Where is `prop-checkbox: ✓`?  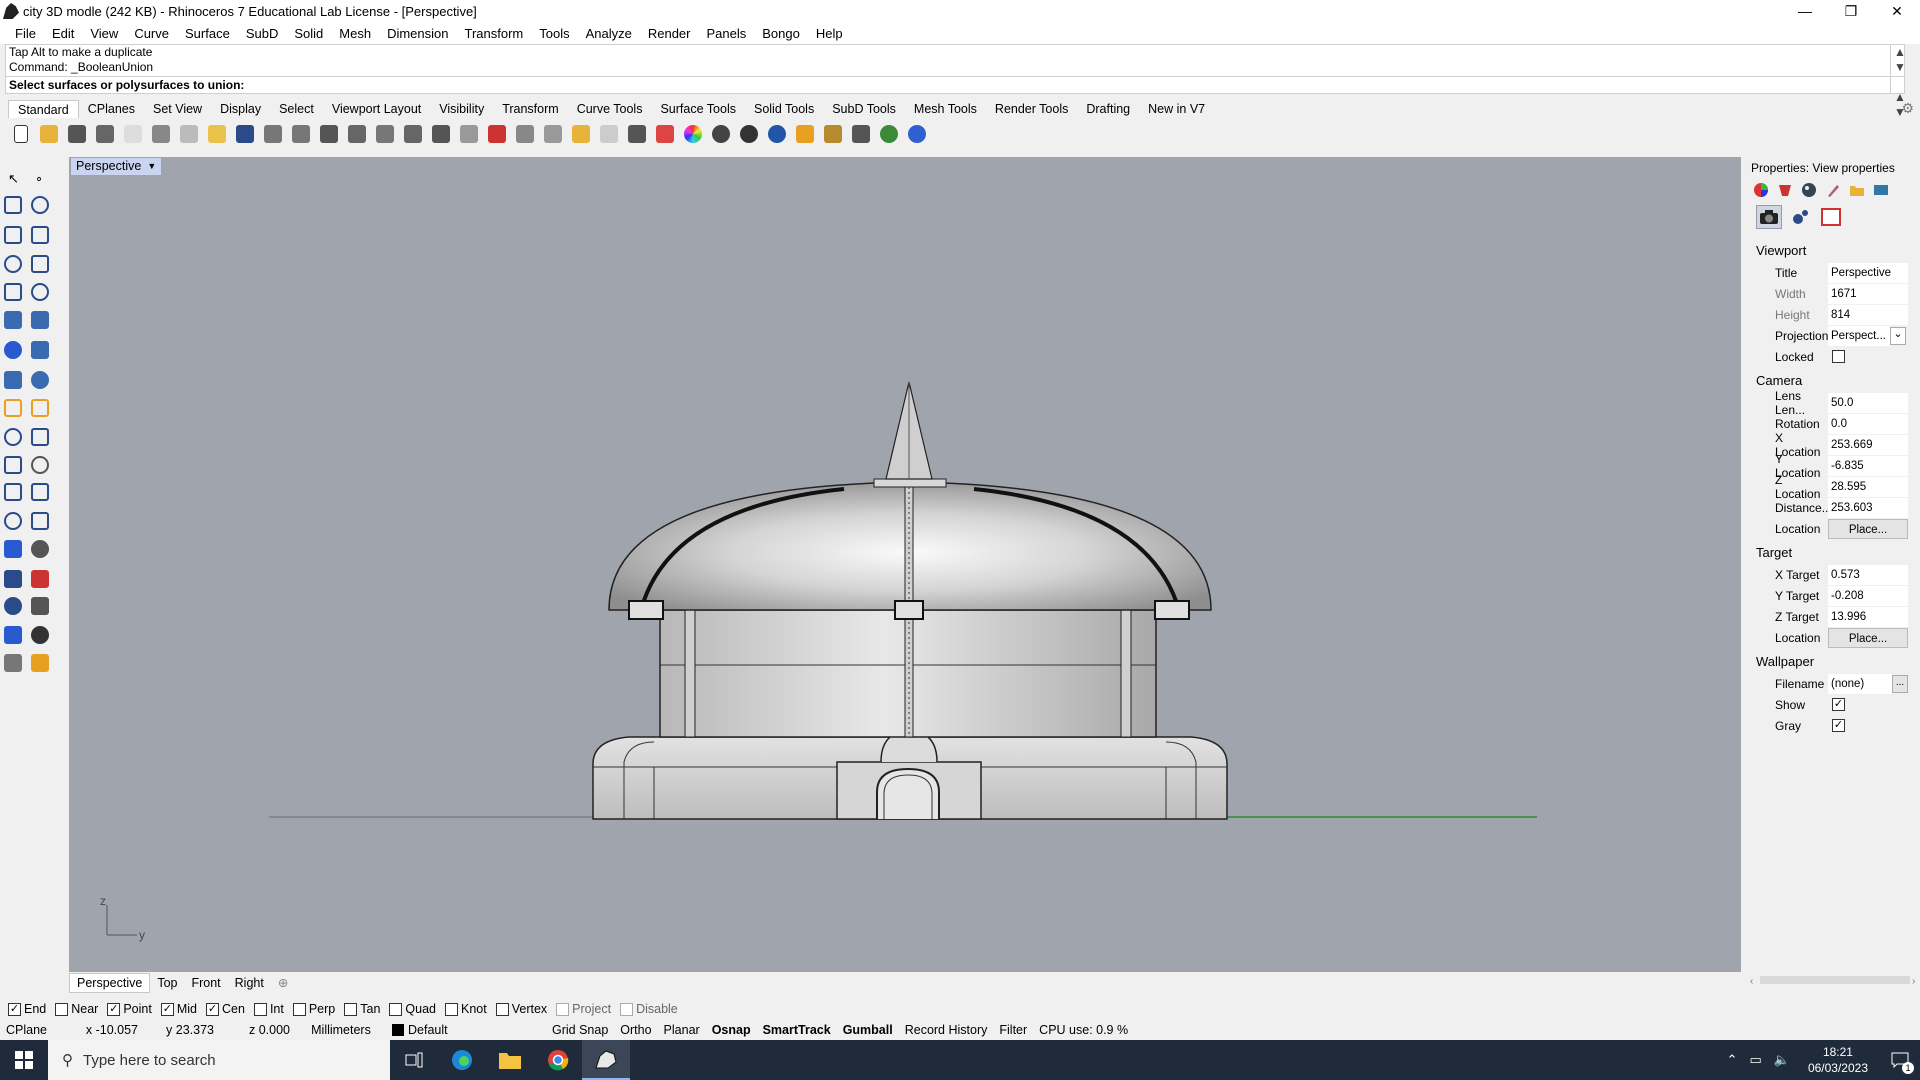
prop-checkbox: ✓ is located at coordinates (1838, 704).